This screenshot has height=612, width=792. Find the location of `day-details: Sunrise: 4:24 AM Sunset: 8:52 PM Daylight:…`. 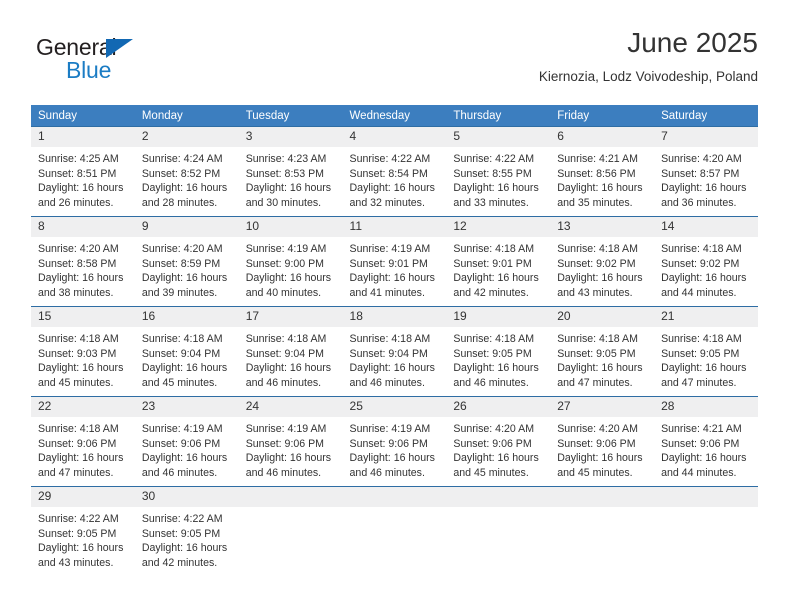

day-details: Sunrise: 4:24 AM Sunset: 8:52 PM Daylight:… is located at coordinates (187, 178).